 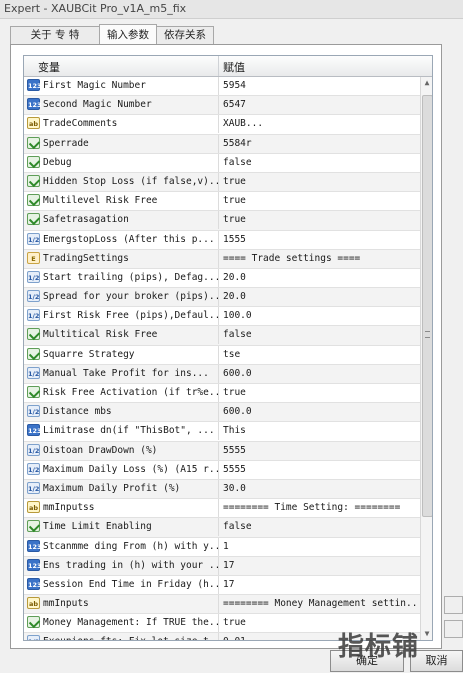 I want to click on scroll-thumb, so click(x=427, y=306).